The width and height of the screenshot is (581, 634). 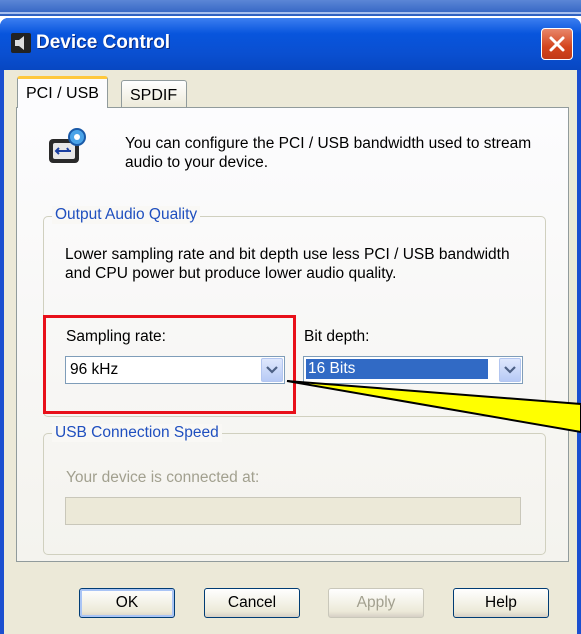 I want to click on bit-depth-select: 16 Bits, so click(x=413, y=370).